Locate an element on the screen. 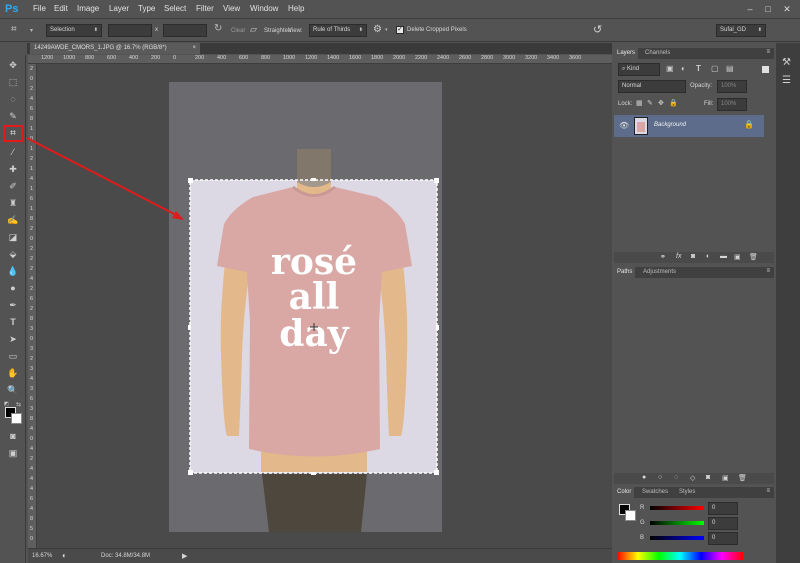 The image size is (800, 563). fill-input: 100% is located at coordinates (732, 104).